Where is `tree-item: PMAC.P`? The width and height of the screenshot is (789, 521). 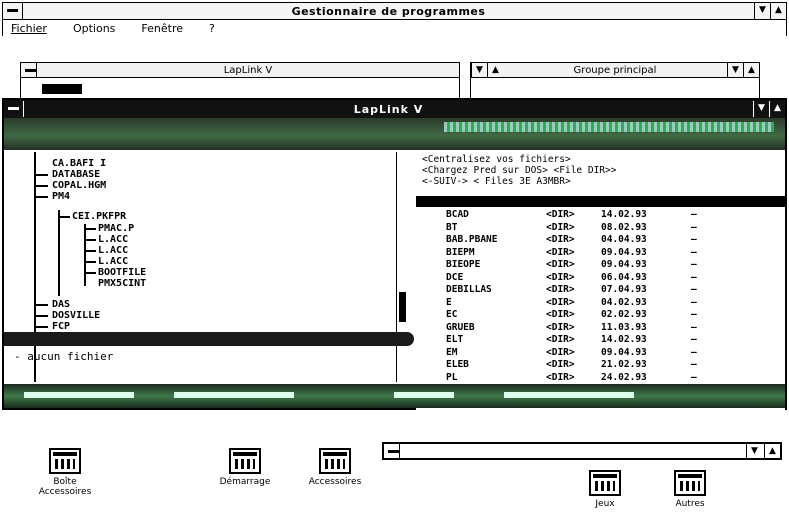 tree-item: PMAC.P is located at coordinates (116, 228).